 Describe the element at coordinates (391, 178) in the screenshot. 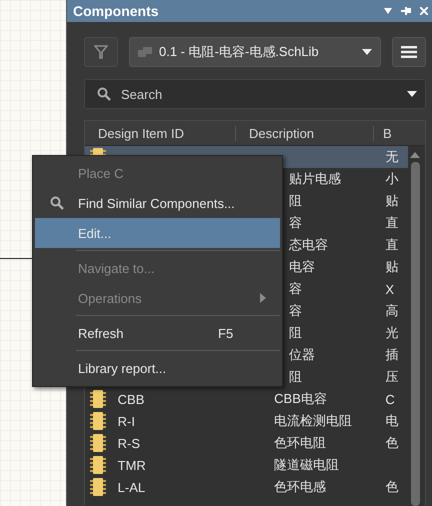

I see `table-cell: 小` at that location.